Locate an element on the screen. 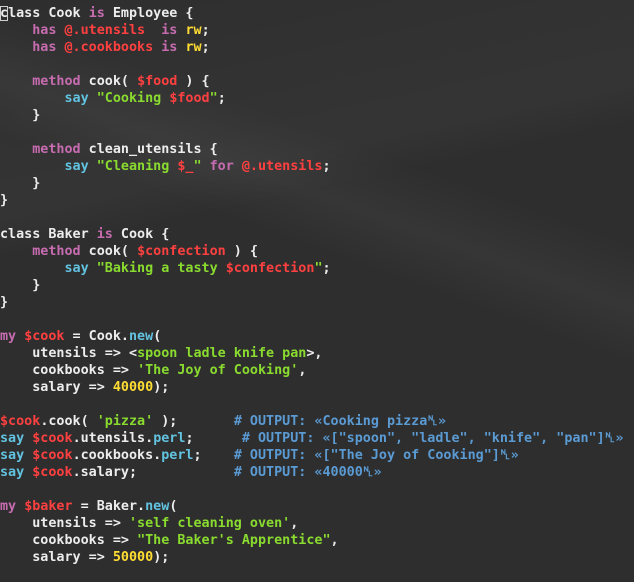 Image resolution: width=634 pixels, height=582 pixels. code-token: 'The Joy of Cooking' is located at coordinates (218, 370).